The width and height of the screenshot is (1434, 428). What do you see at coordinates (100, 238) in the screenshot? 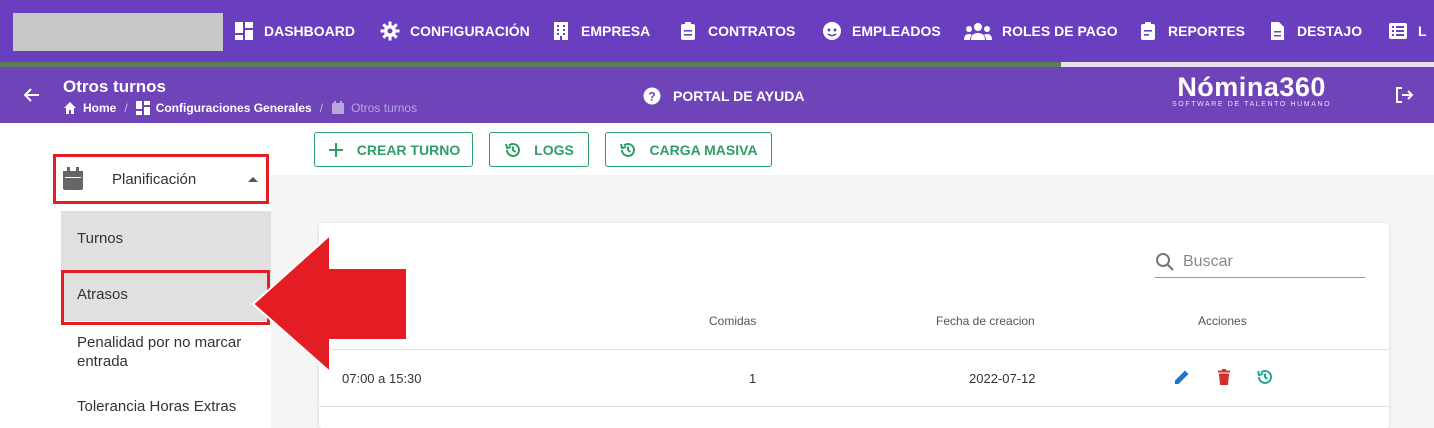
I see `sidebar-item-turnos: Turnos` at bounding box center [100, 238].